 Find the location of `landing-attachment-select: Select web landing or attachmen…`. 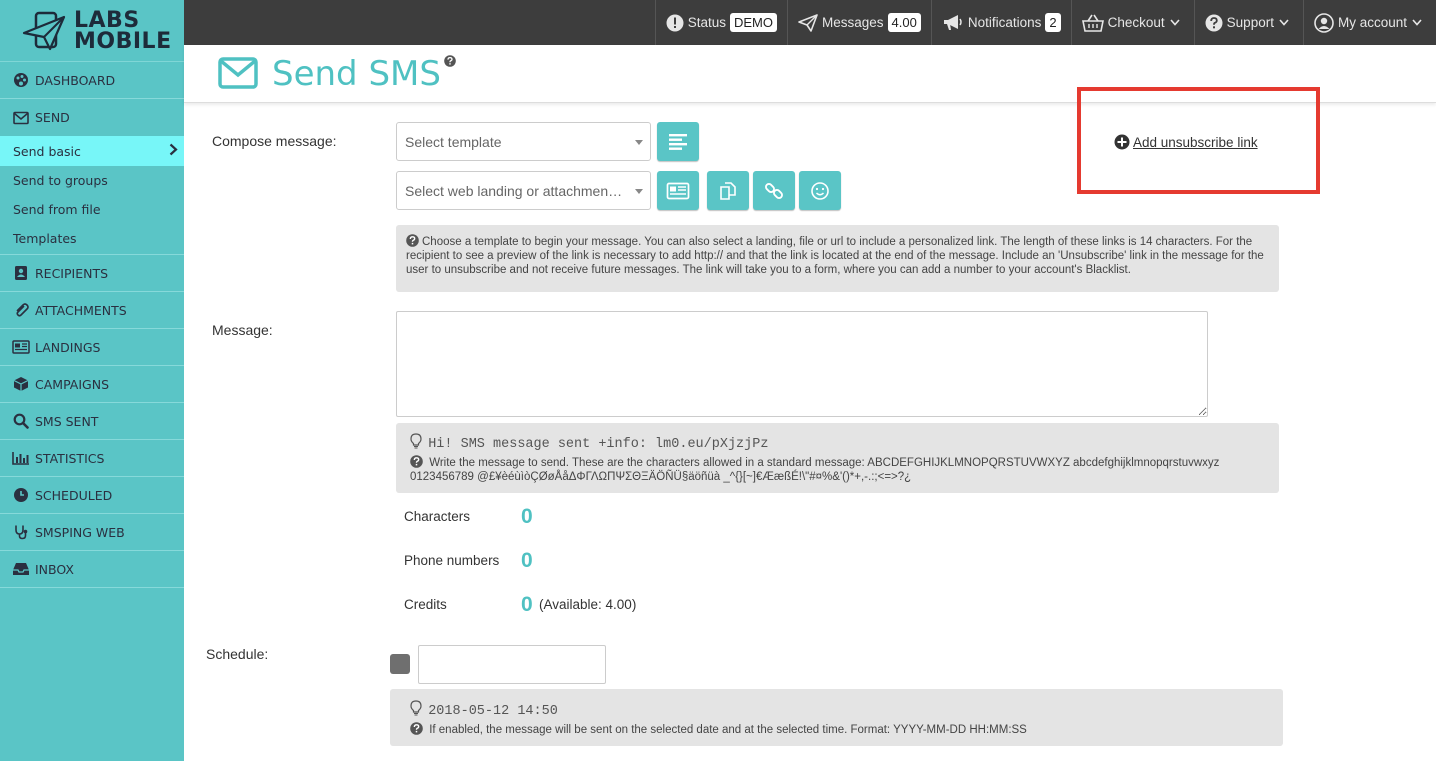

landing-attachment-select: Select web landing or attachmen… is located at coordinates (523, 190).